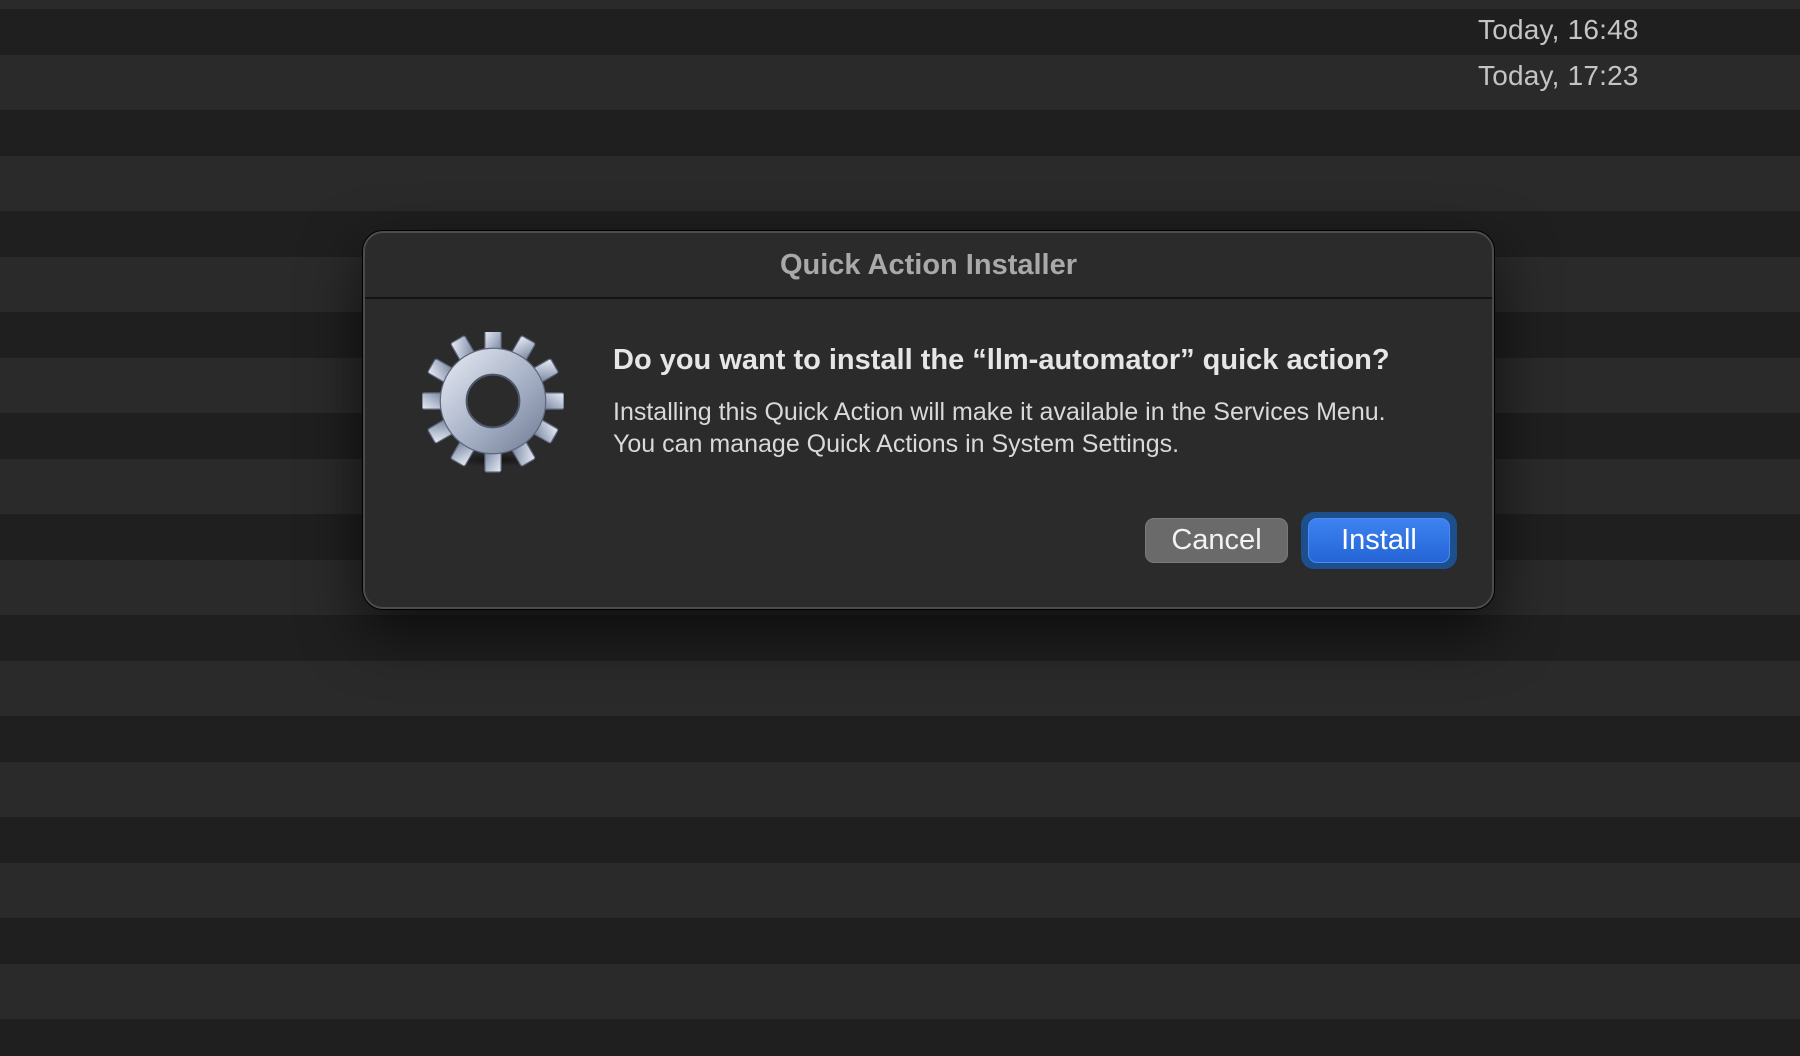 This screenshot has height=1056, width=1800. I want to click on dialog-titlebar: Quick Action Installer, so click(928, 266).